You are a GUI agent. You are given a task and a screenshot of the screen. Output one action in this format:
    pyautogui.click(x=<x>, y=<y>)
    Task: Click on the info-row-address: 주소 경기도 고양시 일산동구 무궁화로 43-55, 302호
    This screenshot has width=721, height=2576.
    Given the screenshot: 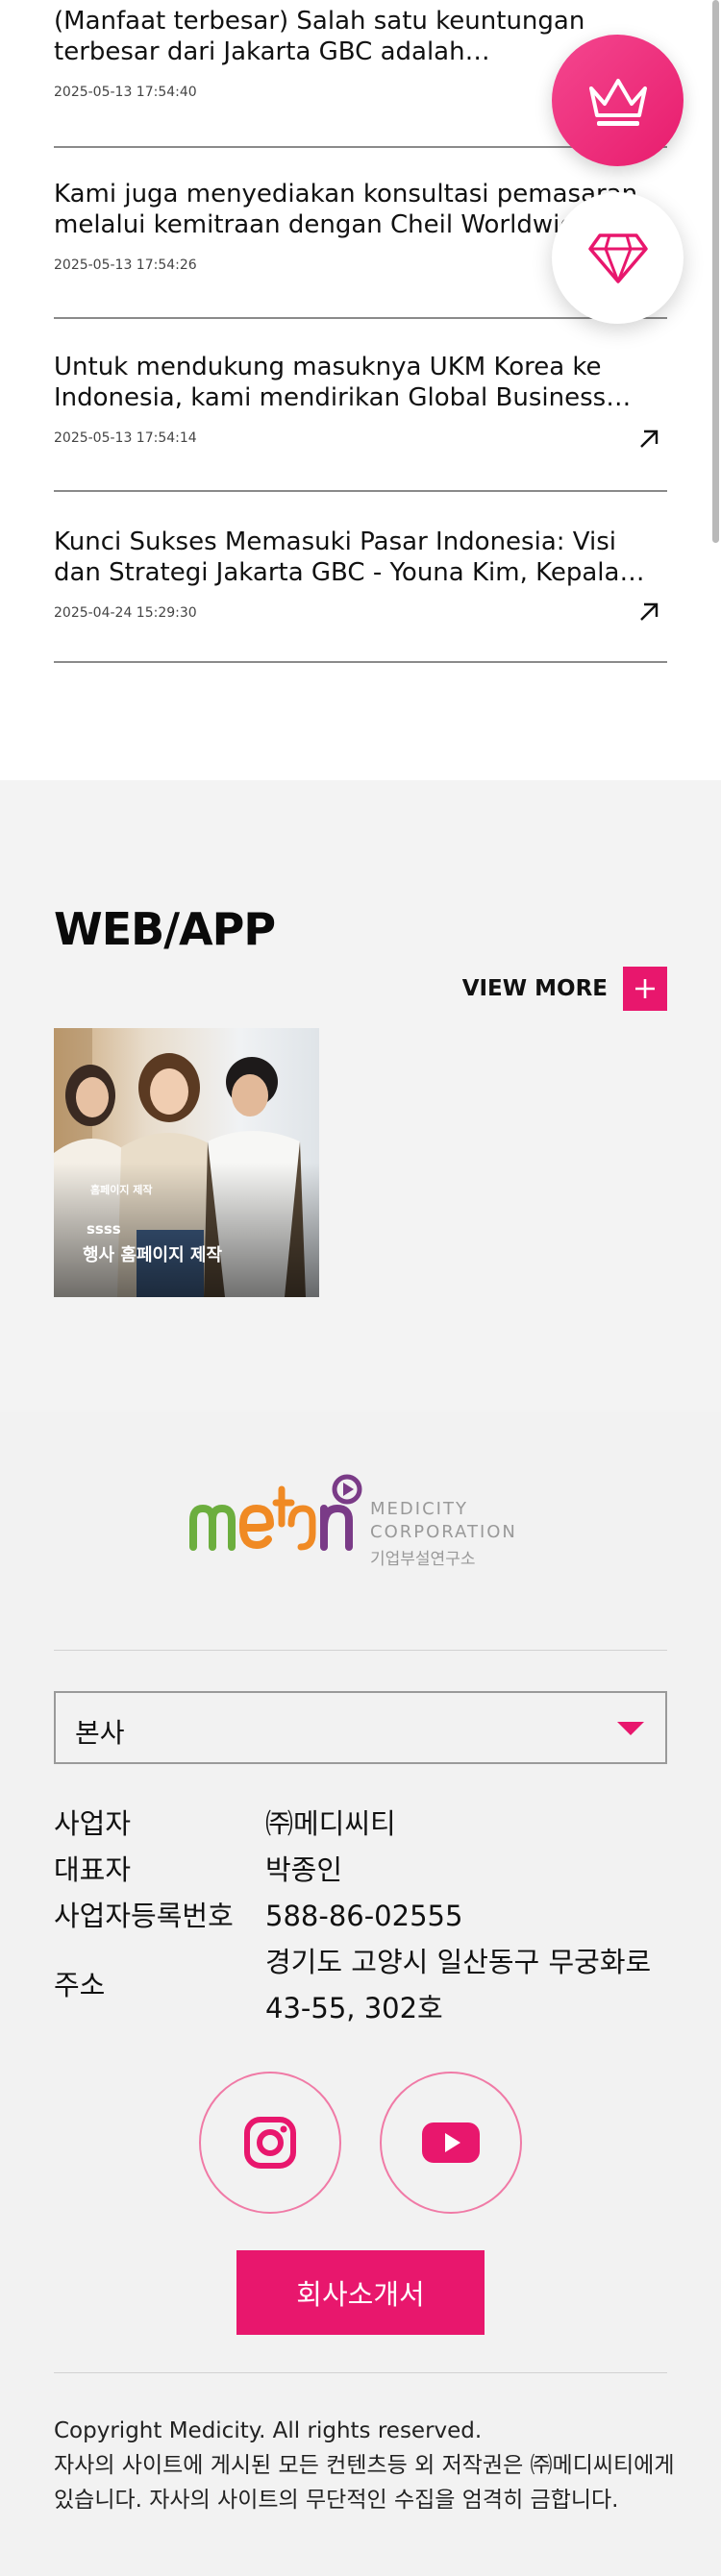 What is the action you would take?
    pyautogui.click(x=371, y=1985)
    